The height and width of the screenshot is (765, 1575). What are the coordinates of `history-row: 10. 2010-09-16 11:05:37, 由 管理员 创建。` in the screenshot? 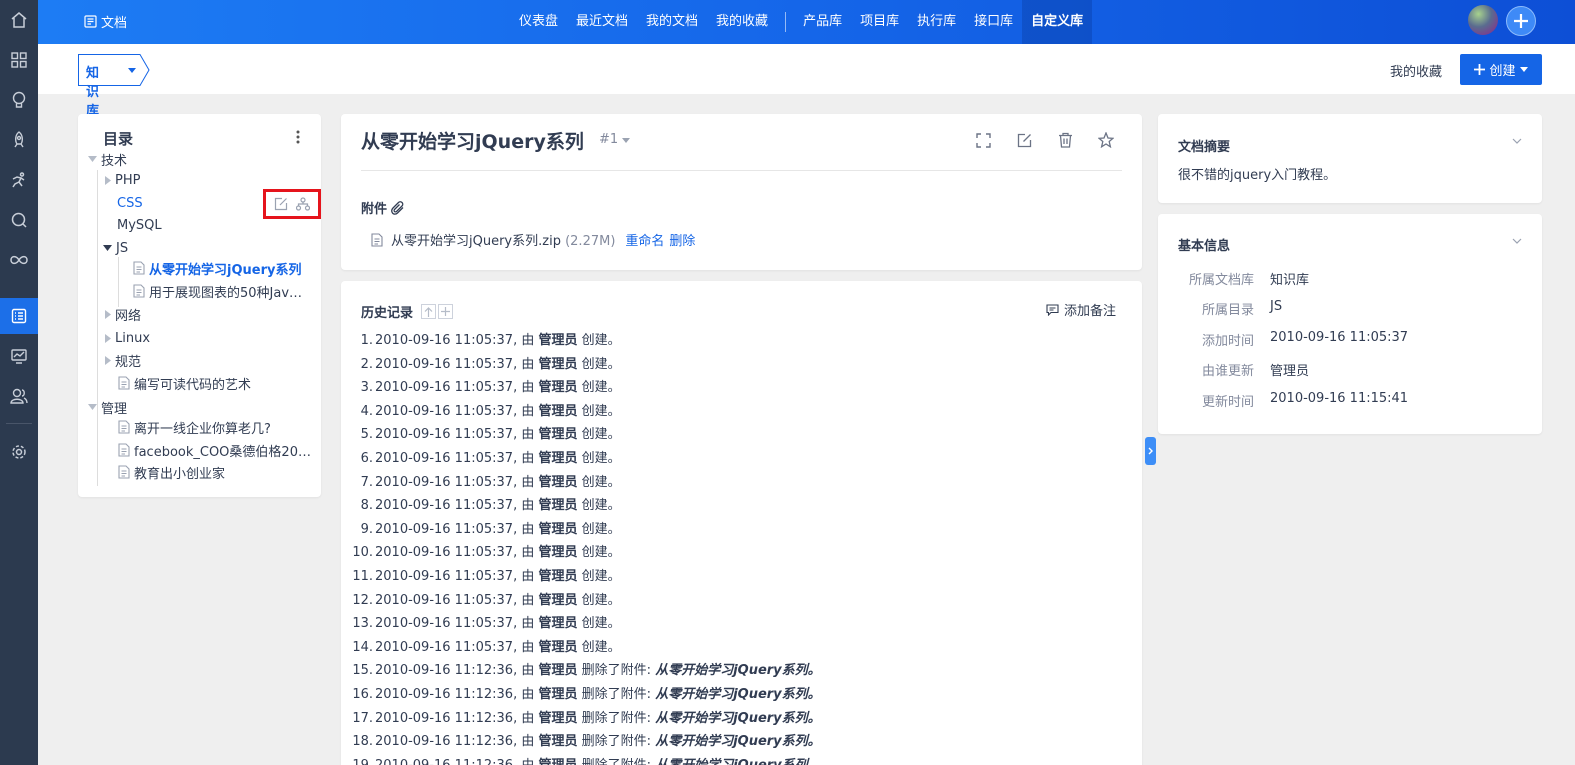 It's located at (541, 553).